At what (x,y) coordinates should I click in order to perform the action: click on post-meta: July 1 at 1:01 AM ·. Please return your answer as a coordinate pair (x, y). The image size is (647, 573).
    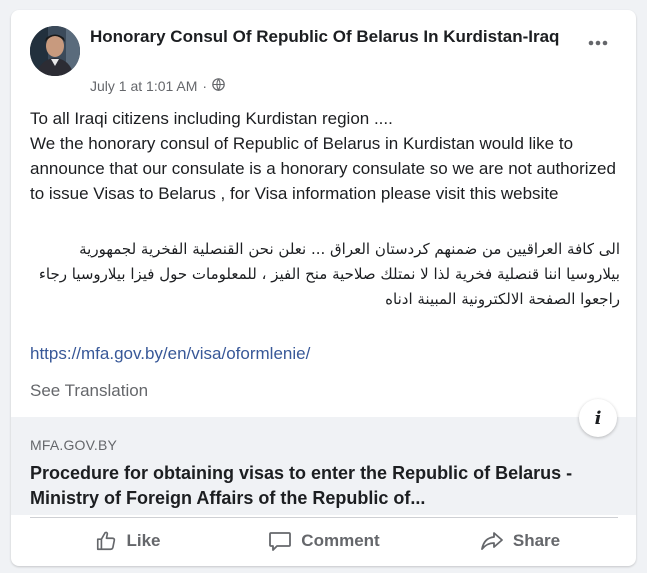
    Looking at the image, I should click on (157, 86).